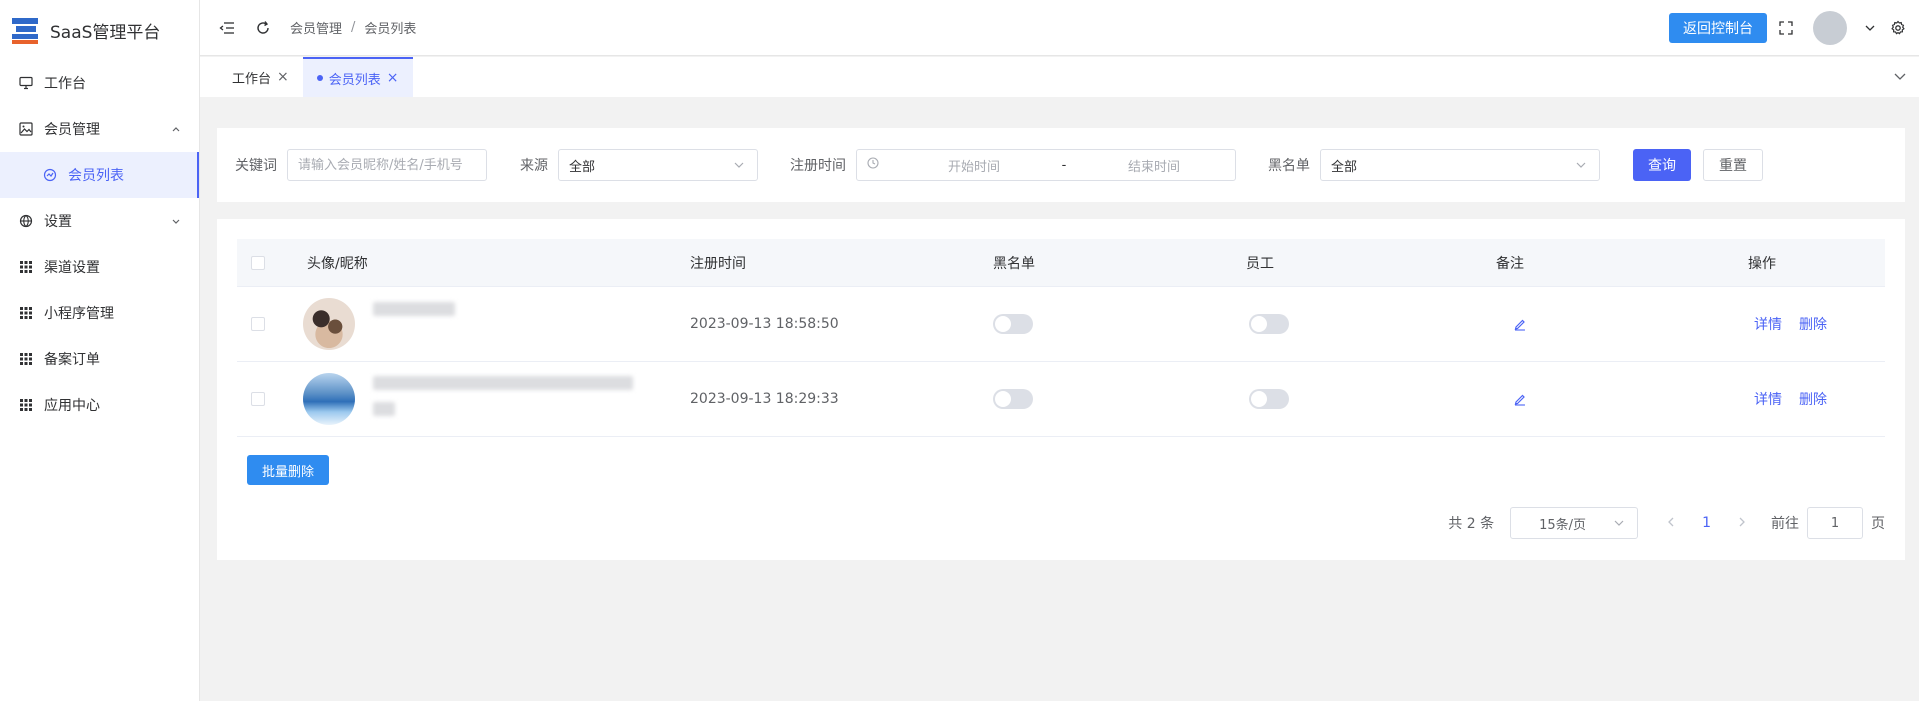 Image resolution: width=1919 pixels, height=701 pixels. What do you see at coordinates (1154, 165) in the screenshot?
I see `end-time-input: 结束时间` at bounding box center [1154, 165].